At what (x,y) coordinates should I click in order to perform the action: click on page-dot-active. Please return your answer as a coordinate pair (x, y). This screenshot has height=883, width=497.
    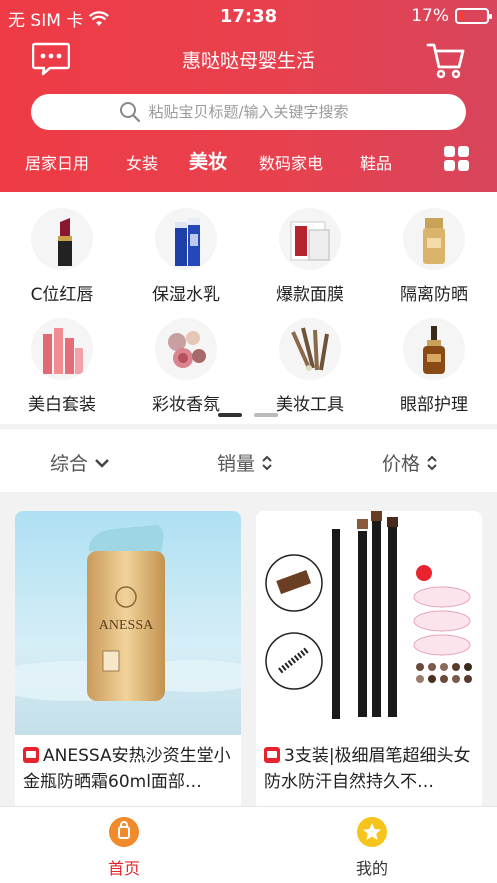
    Looking at the image, I should click on (230, 415).